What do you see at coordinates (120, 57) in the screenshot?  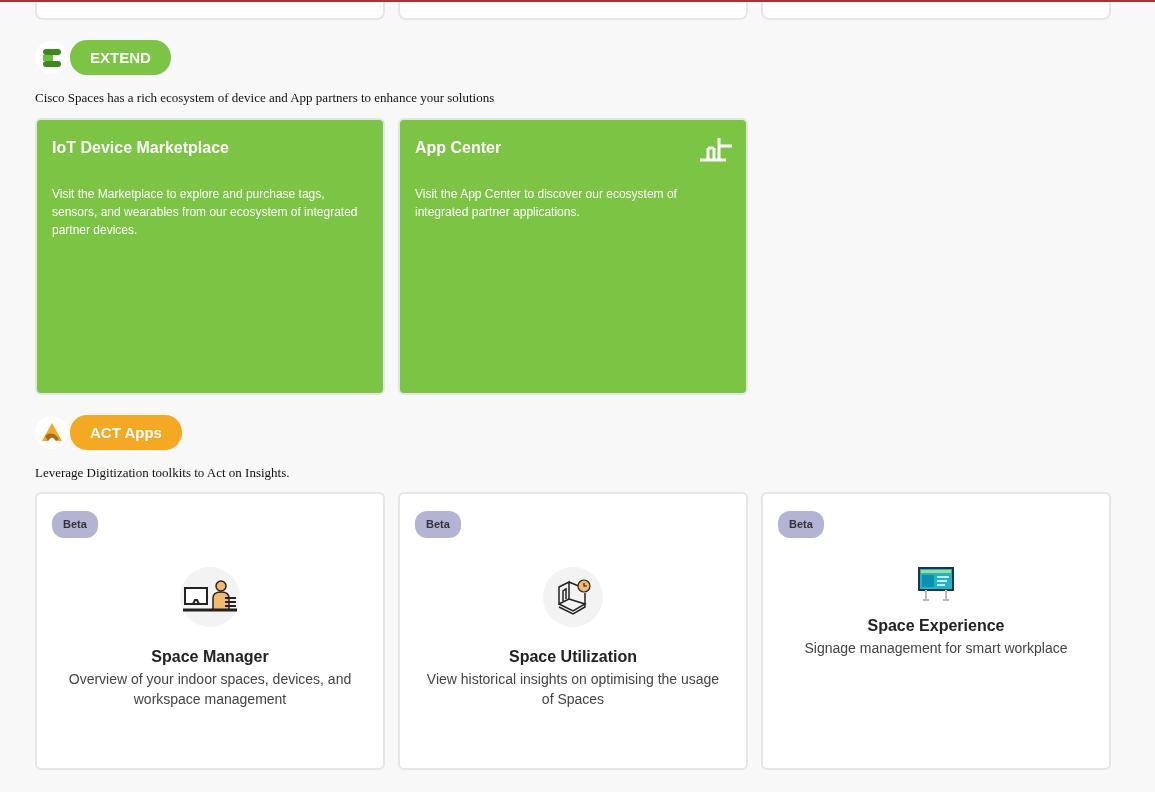 I see `section-button: EXTEND` at bounding box center [120, 57].